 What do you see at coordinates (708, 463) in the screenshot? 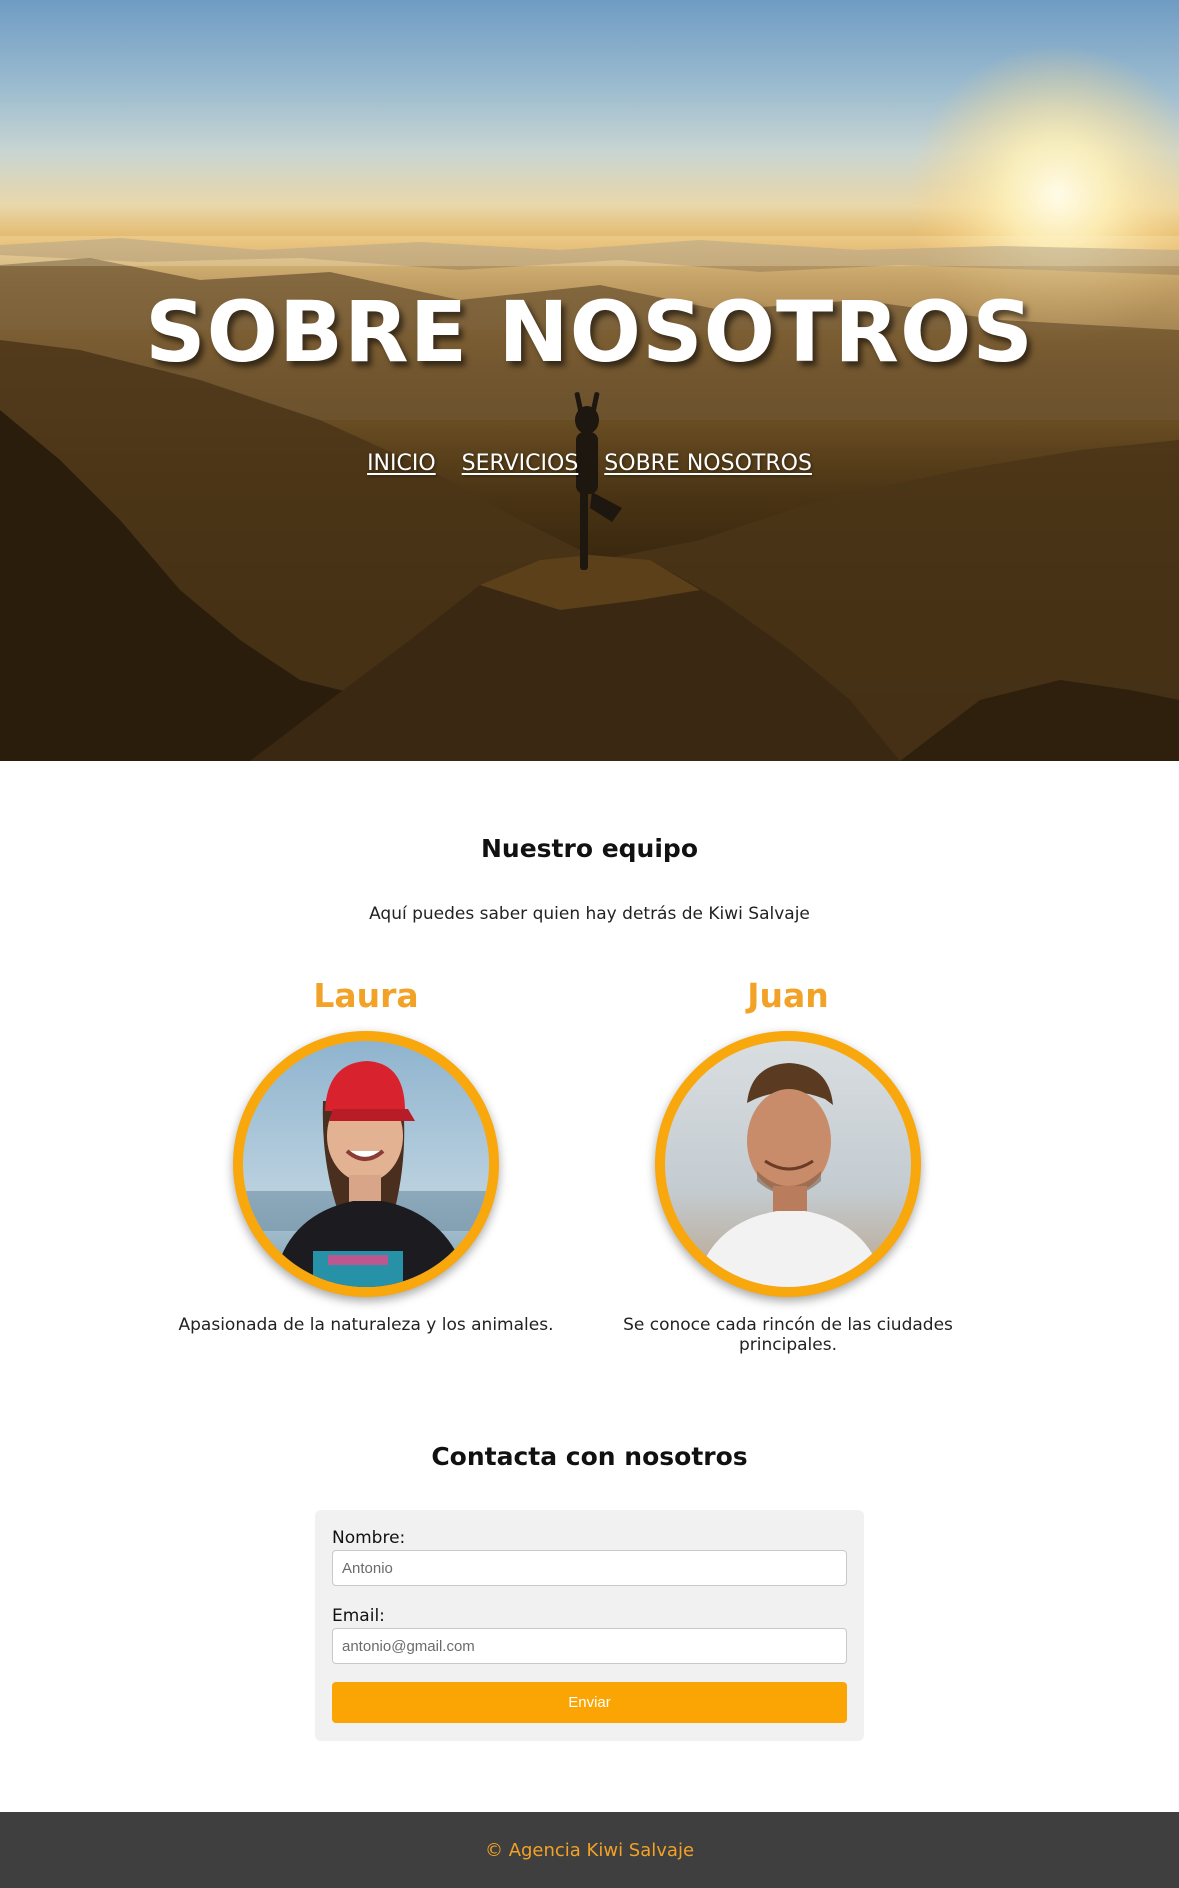
I see `nav-link-sobre-nosotros: SOBRE NOSOTROS` at bounding box center [708, 463].